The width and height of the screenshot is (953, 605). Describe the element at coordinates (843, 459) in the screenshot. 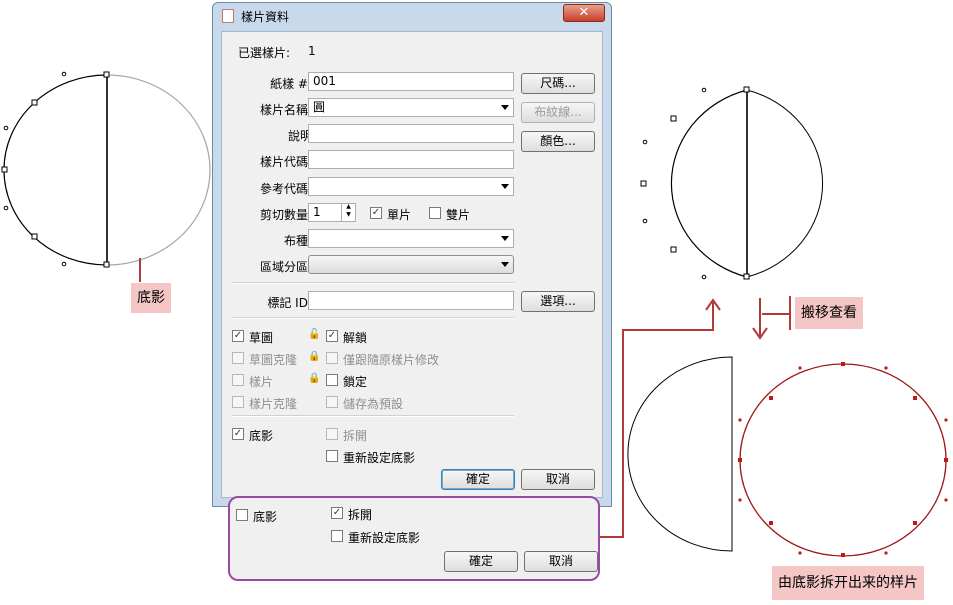

I see `detached-circle-figure` at that location.